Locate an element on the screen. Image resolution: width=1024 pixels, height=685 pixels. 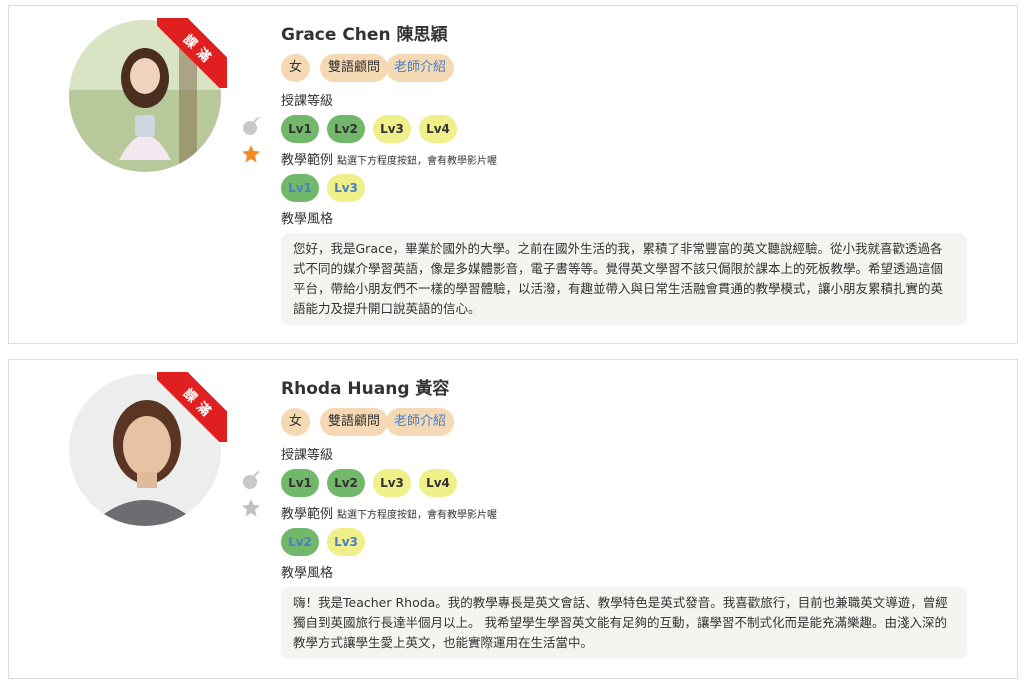
example-video-button: Lv2 is located at coordinates (300, 542).